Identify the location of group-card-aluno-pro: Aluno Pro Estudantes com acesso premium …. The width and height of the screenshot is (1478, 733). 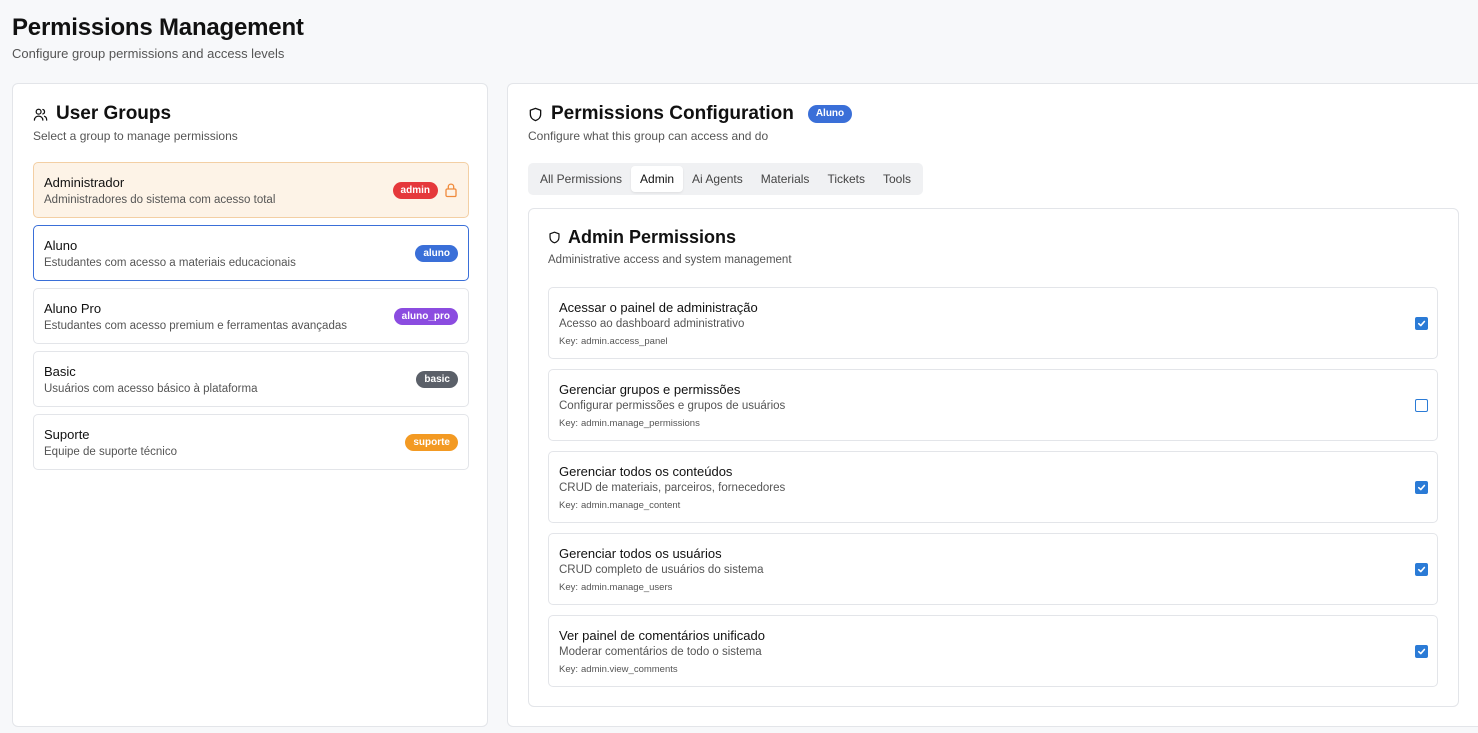
(251, 316).